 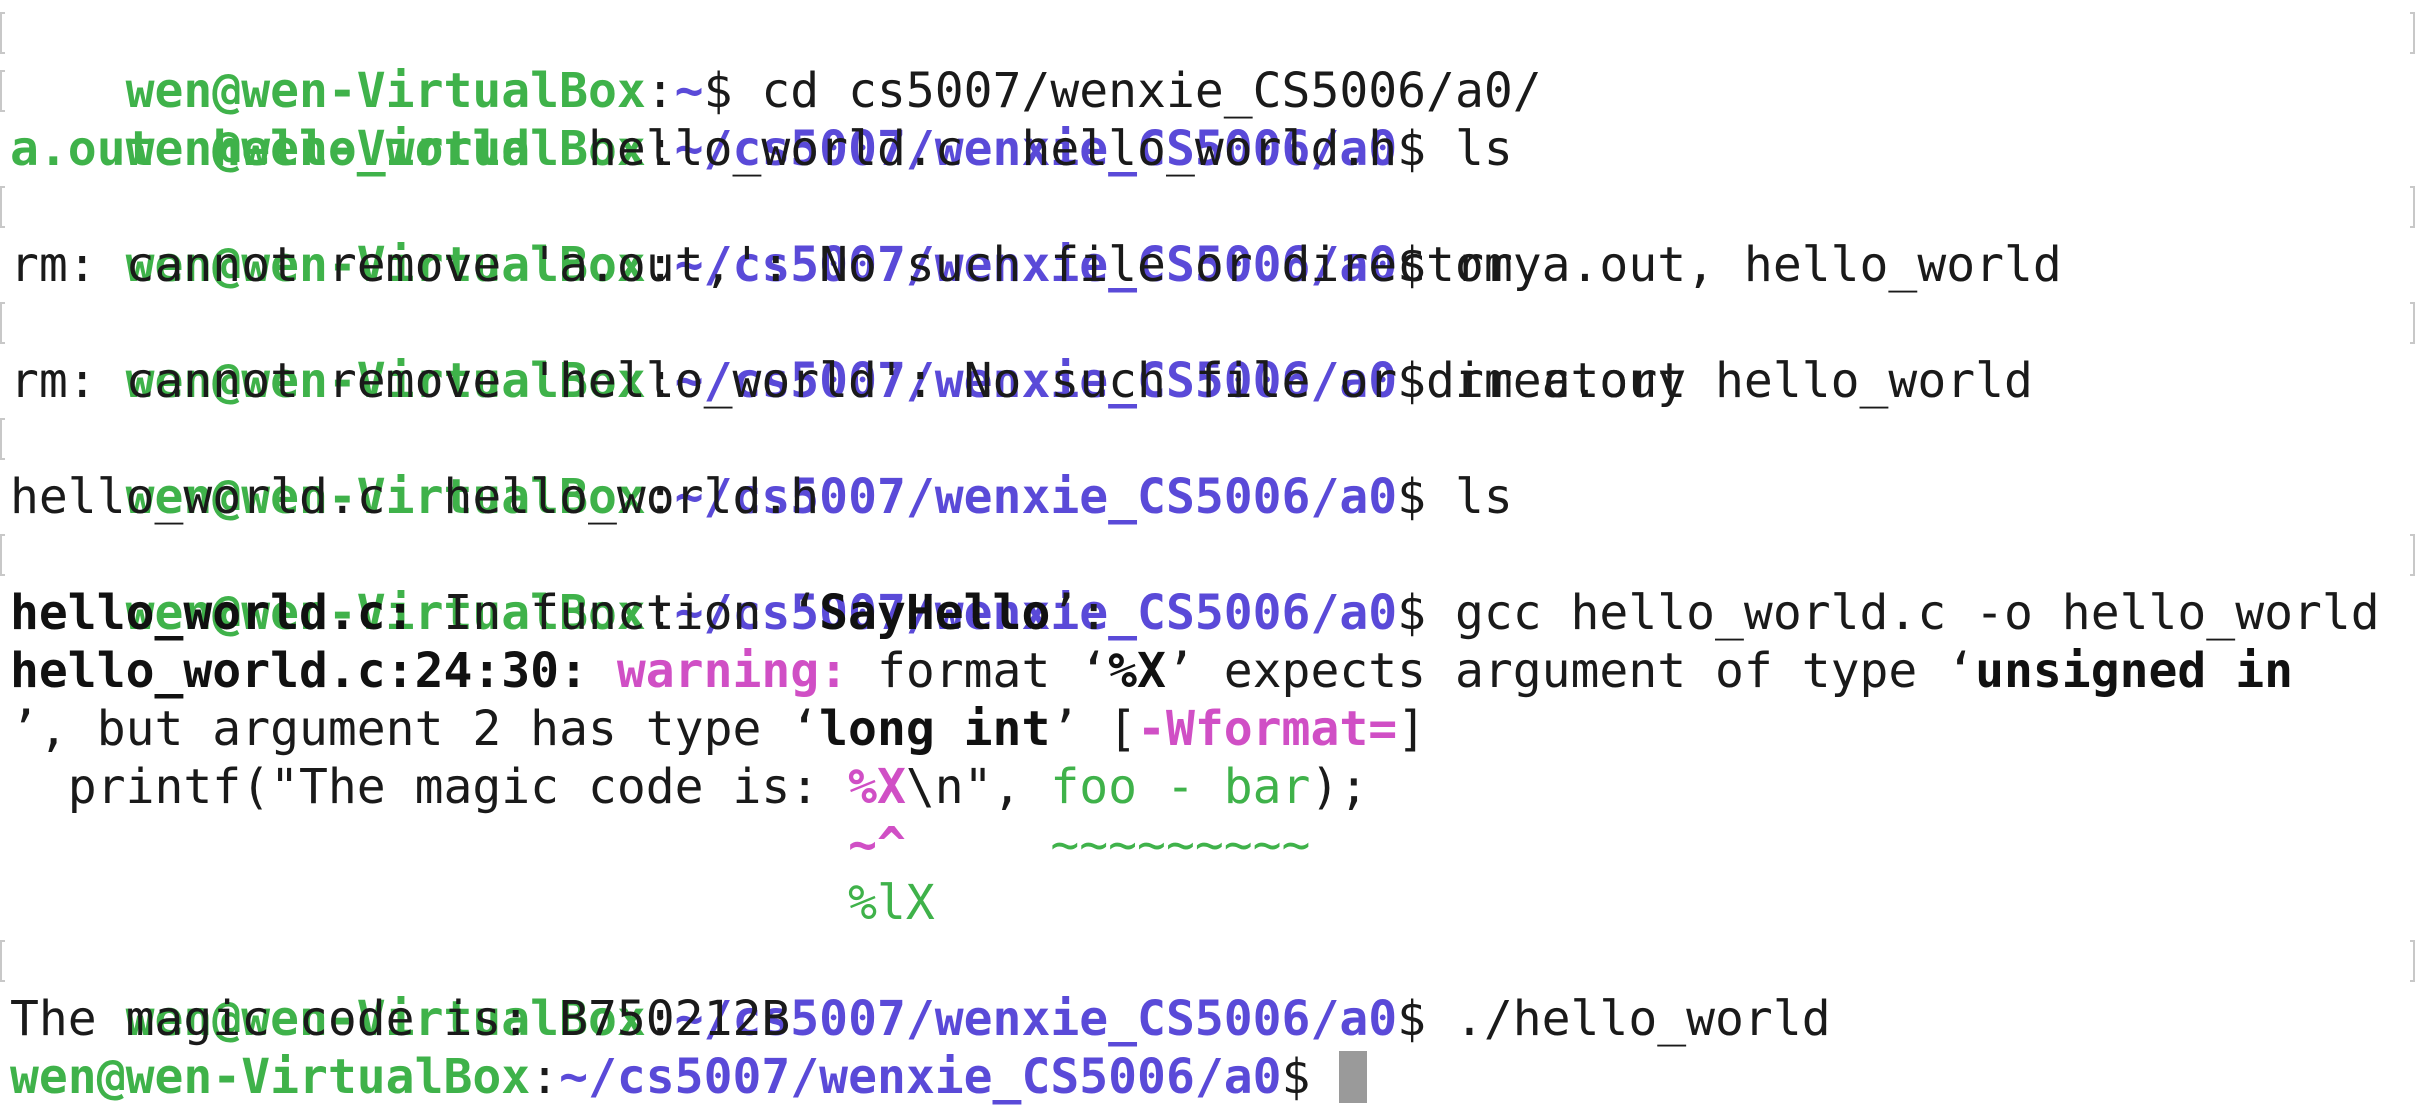 What do you see at coordinates (1216, 903) in the screenshot?
I see `diagnostic-fixit-line: %lX` at bounding box center [1216, 903].